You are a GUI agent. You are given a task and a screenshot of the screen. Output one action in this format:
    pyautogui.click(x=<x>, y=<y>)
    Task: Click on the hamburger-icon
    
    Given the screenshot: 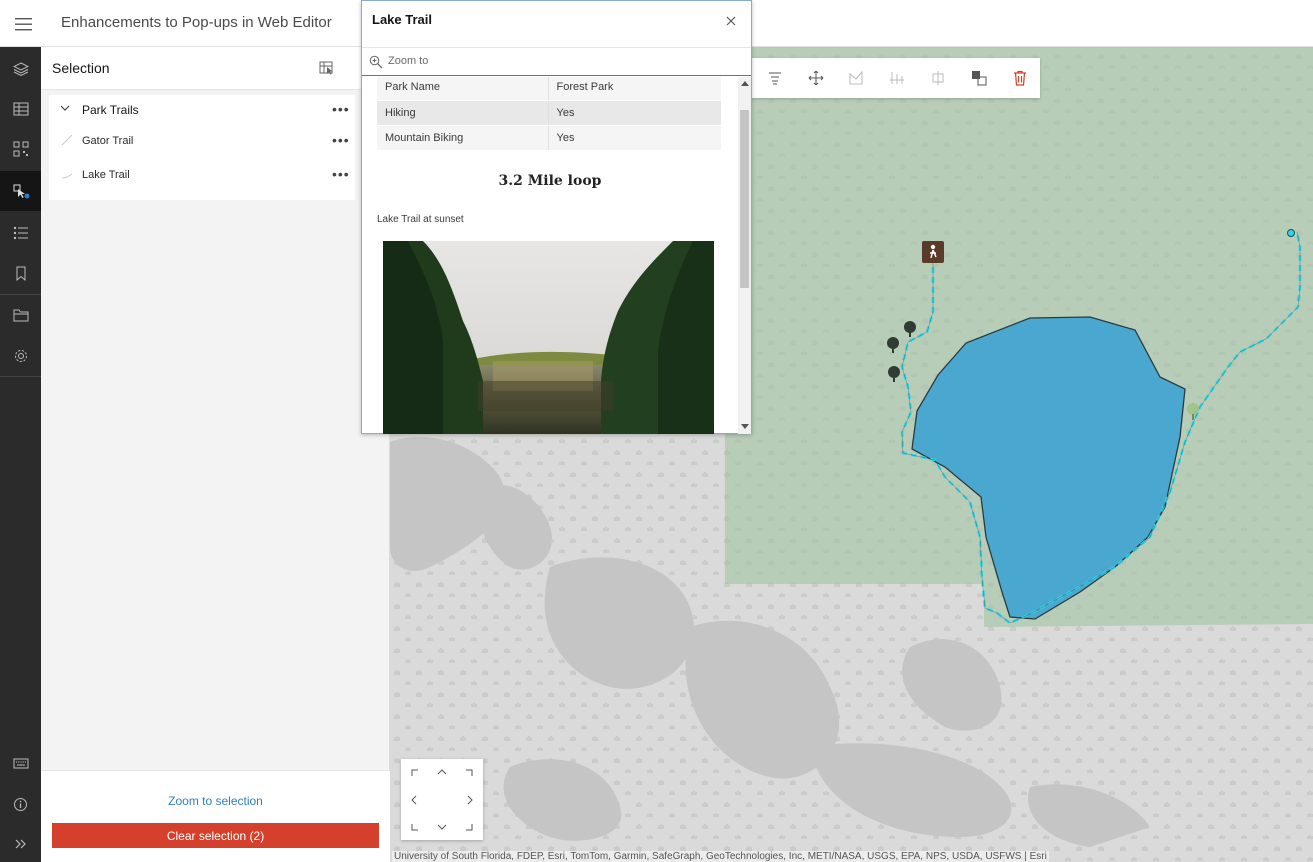 What is the action you would take?
    pyautogui.click(x=23, y=23)
    